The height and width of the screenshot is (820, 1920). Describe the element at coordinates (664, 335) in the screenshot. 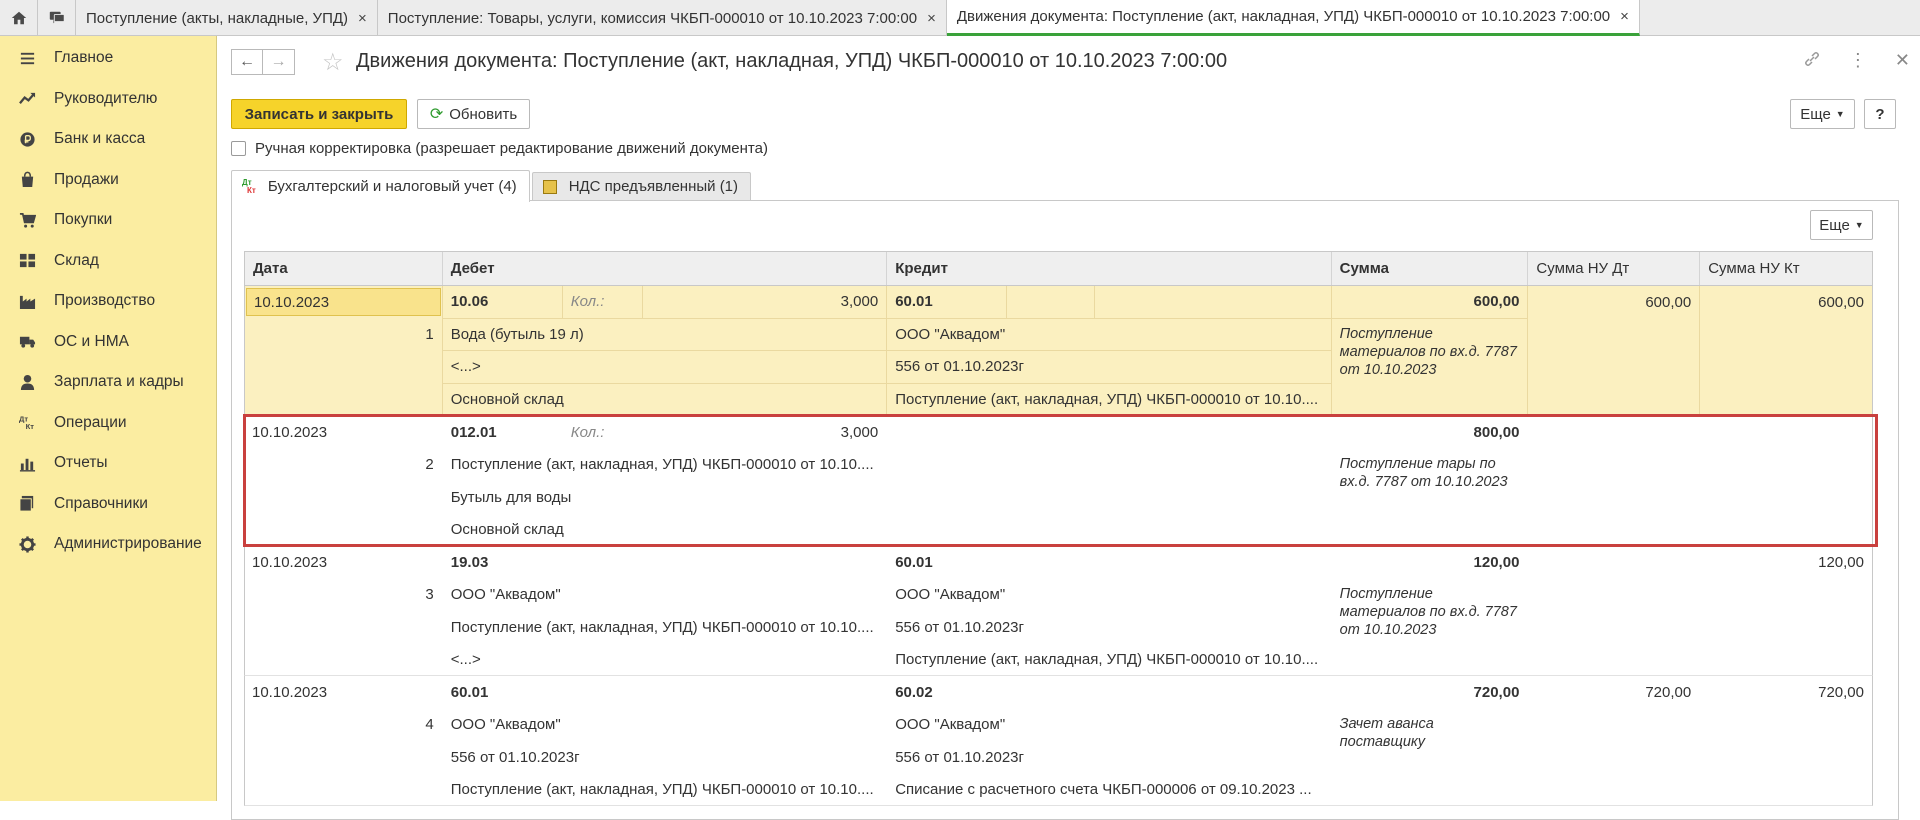

I see `debit-subconto-1: Вода (бутыль 19 л)` at that location.